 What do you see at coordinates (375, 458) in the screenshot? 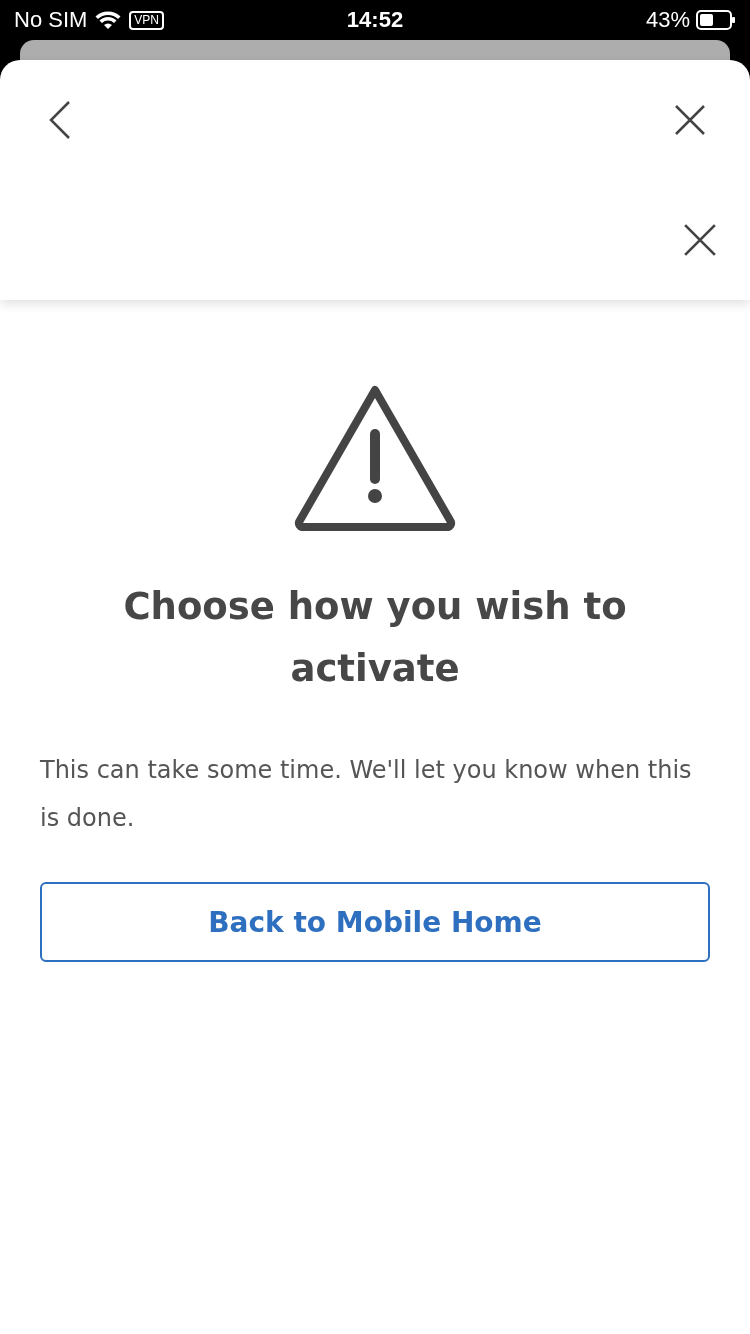
I see `warning-icon` at bounding box center [375, 458].